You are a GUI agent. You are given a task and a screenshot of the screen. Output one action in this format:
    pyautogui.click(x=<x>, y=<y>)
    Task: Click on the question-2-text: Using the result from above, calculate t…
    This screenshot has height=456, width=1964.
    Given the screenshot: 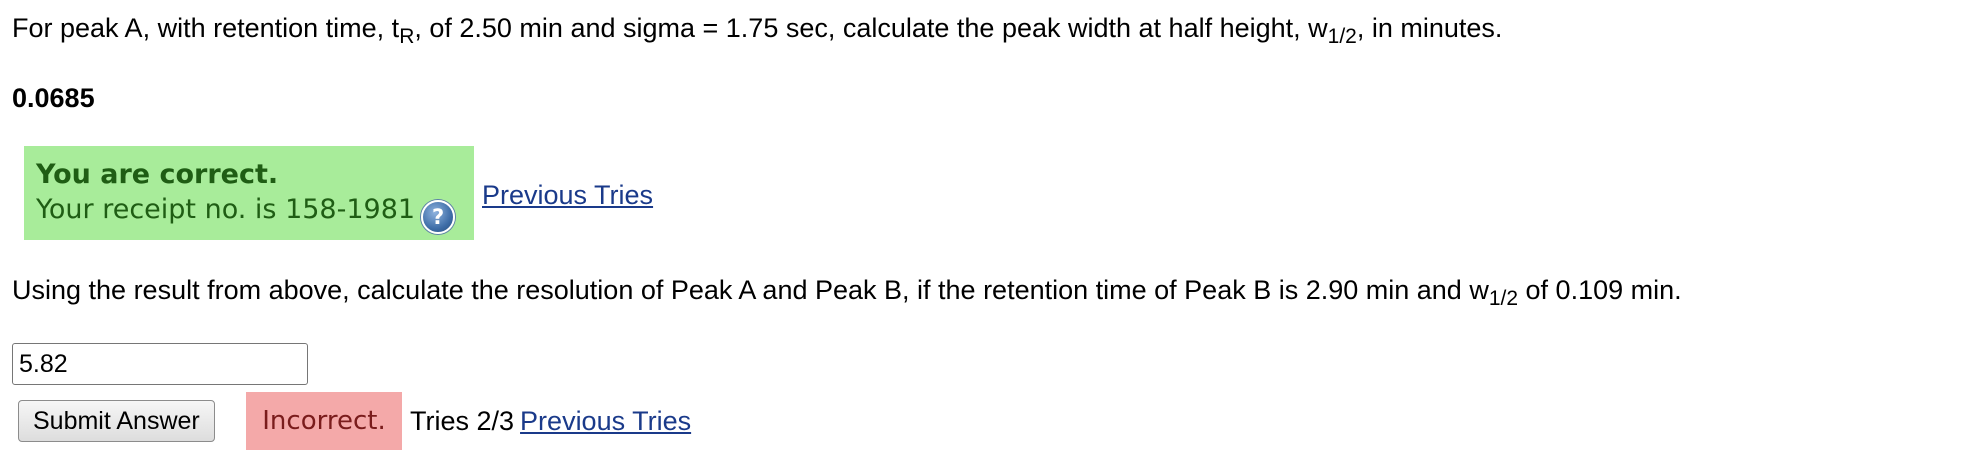 What is the action you would take?
    pyautogui.click(x=847, y=290)
    